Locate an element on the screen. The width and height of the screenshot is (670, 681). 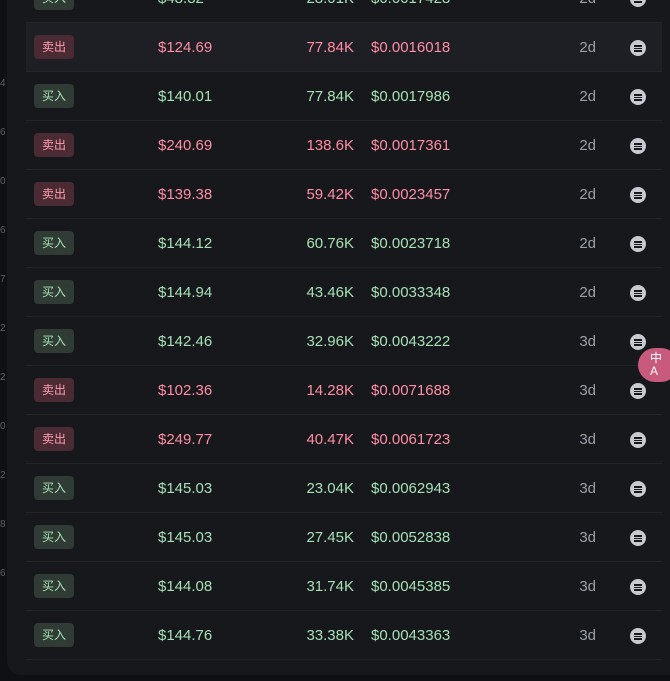
token-price: $0.0043222 is located at coordinates (411, 341).